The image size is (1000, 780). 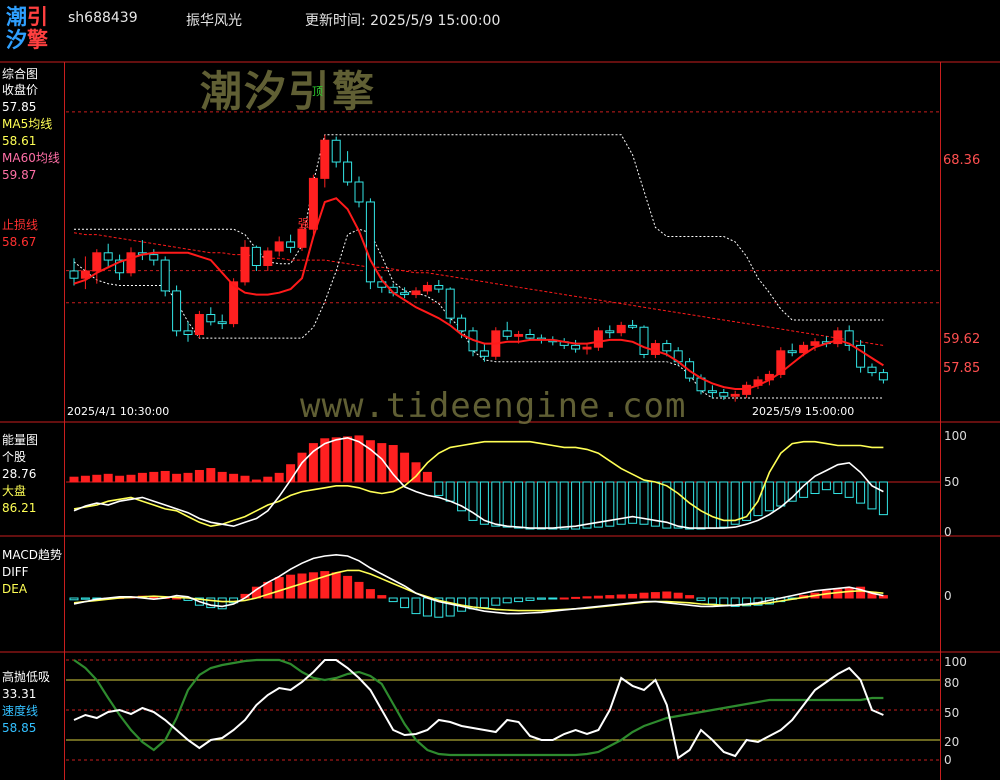 What do you see at coordinates (19, 508) in the screenshot?
I see `energy-market-value: 86.21` at bounding box center [19, 508].